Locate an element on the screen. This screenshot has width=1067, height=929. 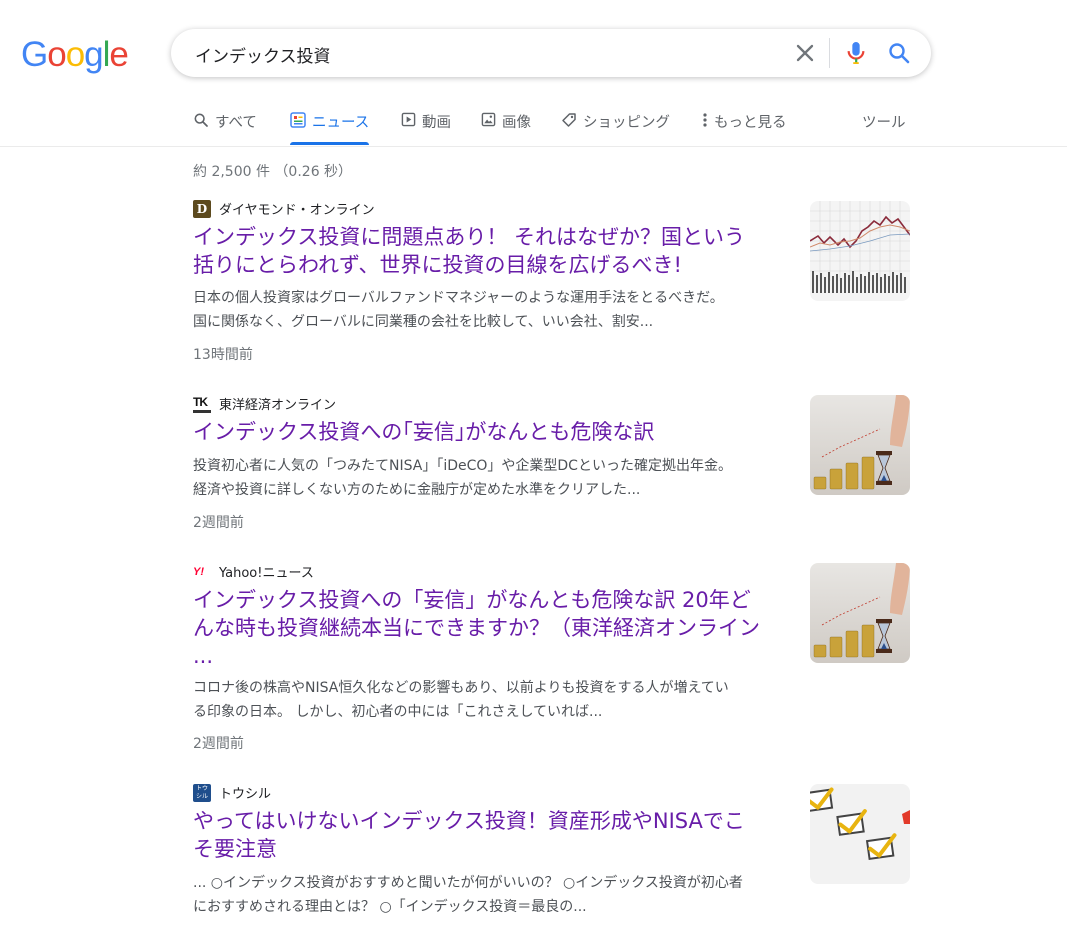
title-line: んな時も投資継続本当にできますか？（東洋経済オンライン is located at coordinates (476, 628).